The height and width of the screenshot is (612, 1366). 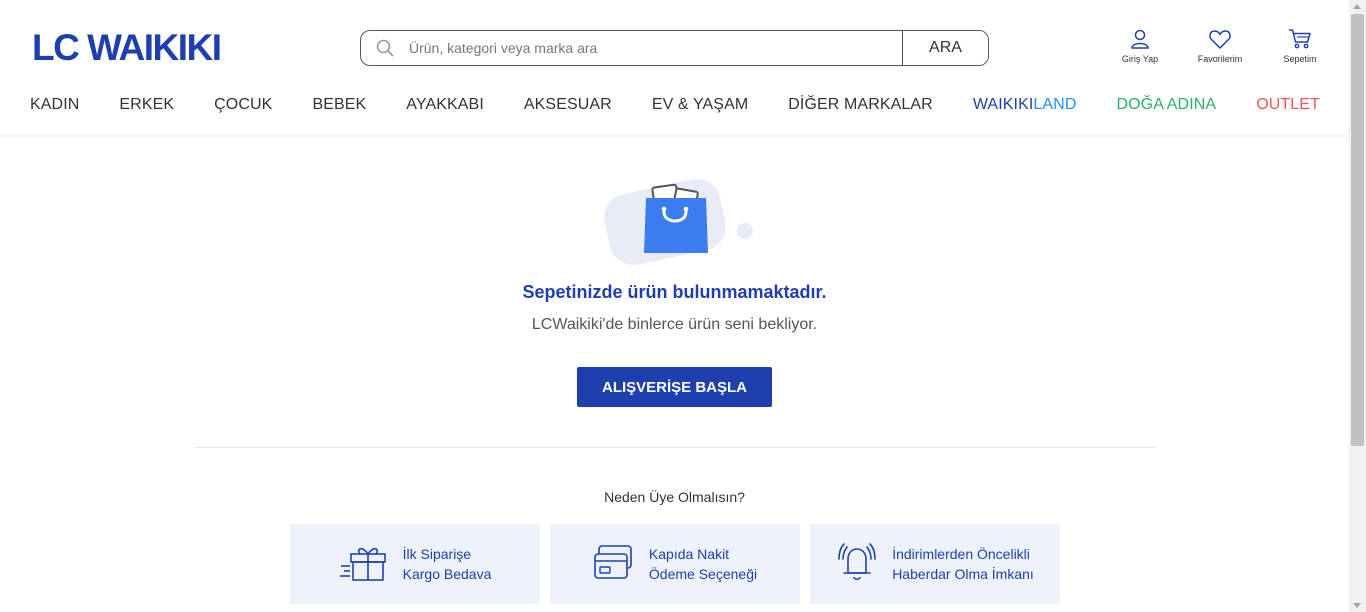 I want to click on favorites-button: Favorilerim, so click(x=1220, y=46).